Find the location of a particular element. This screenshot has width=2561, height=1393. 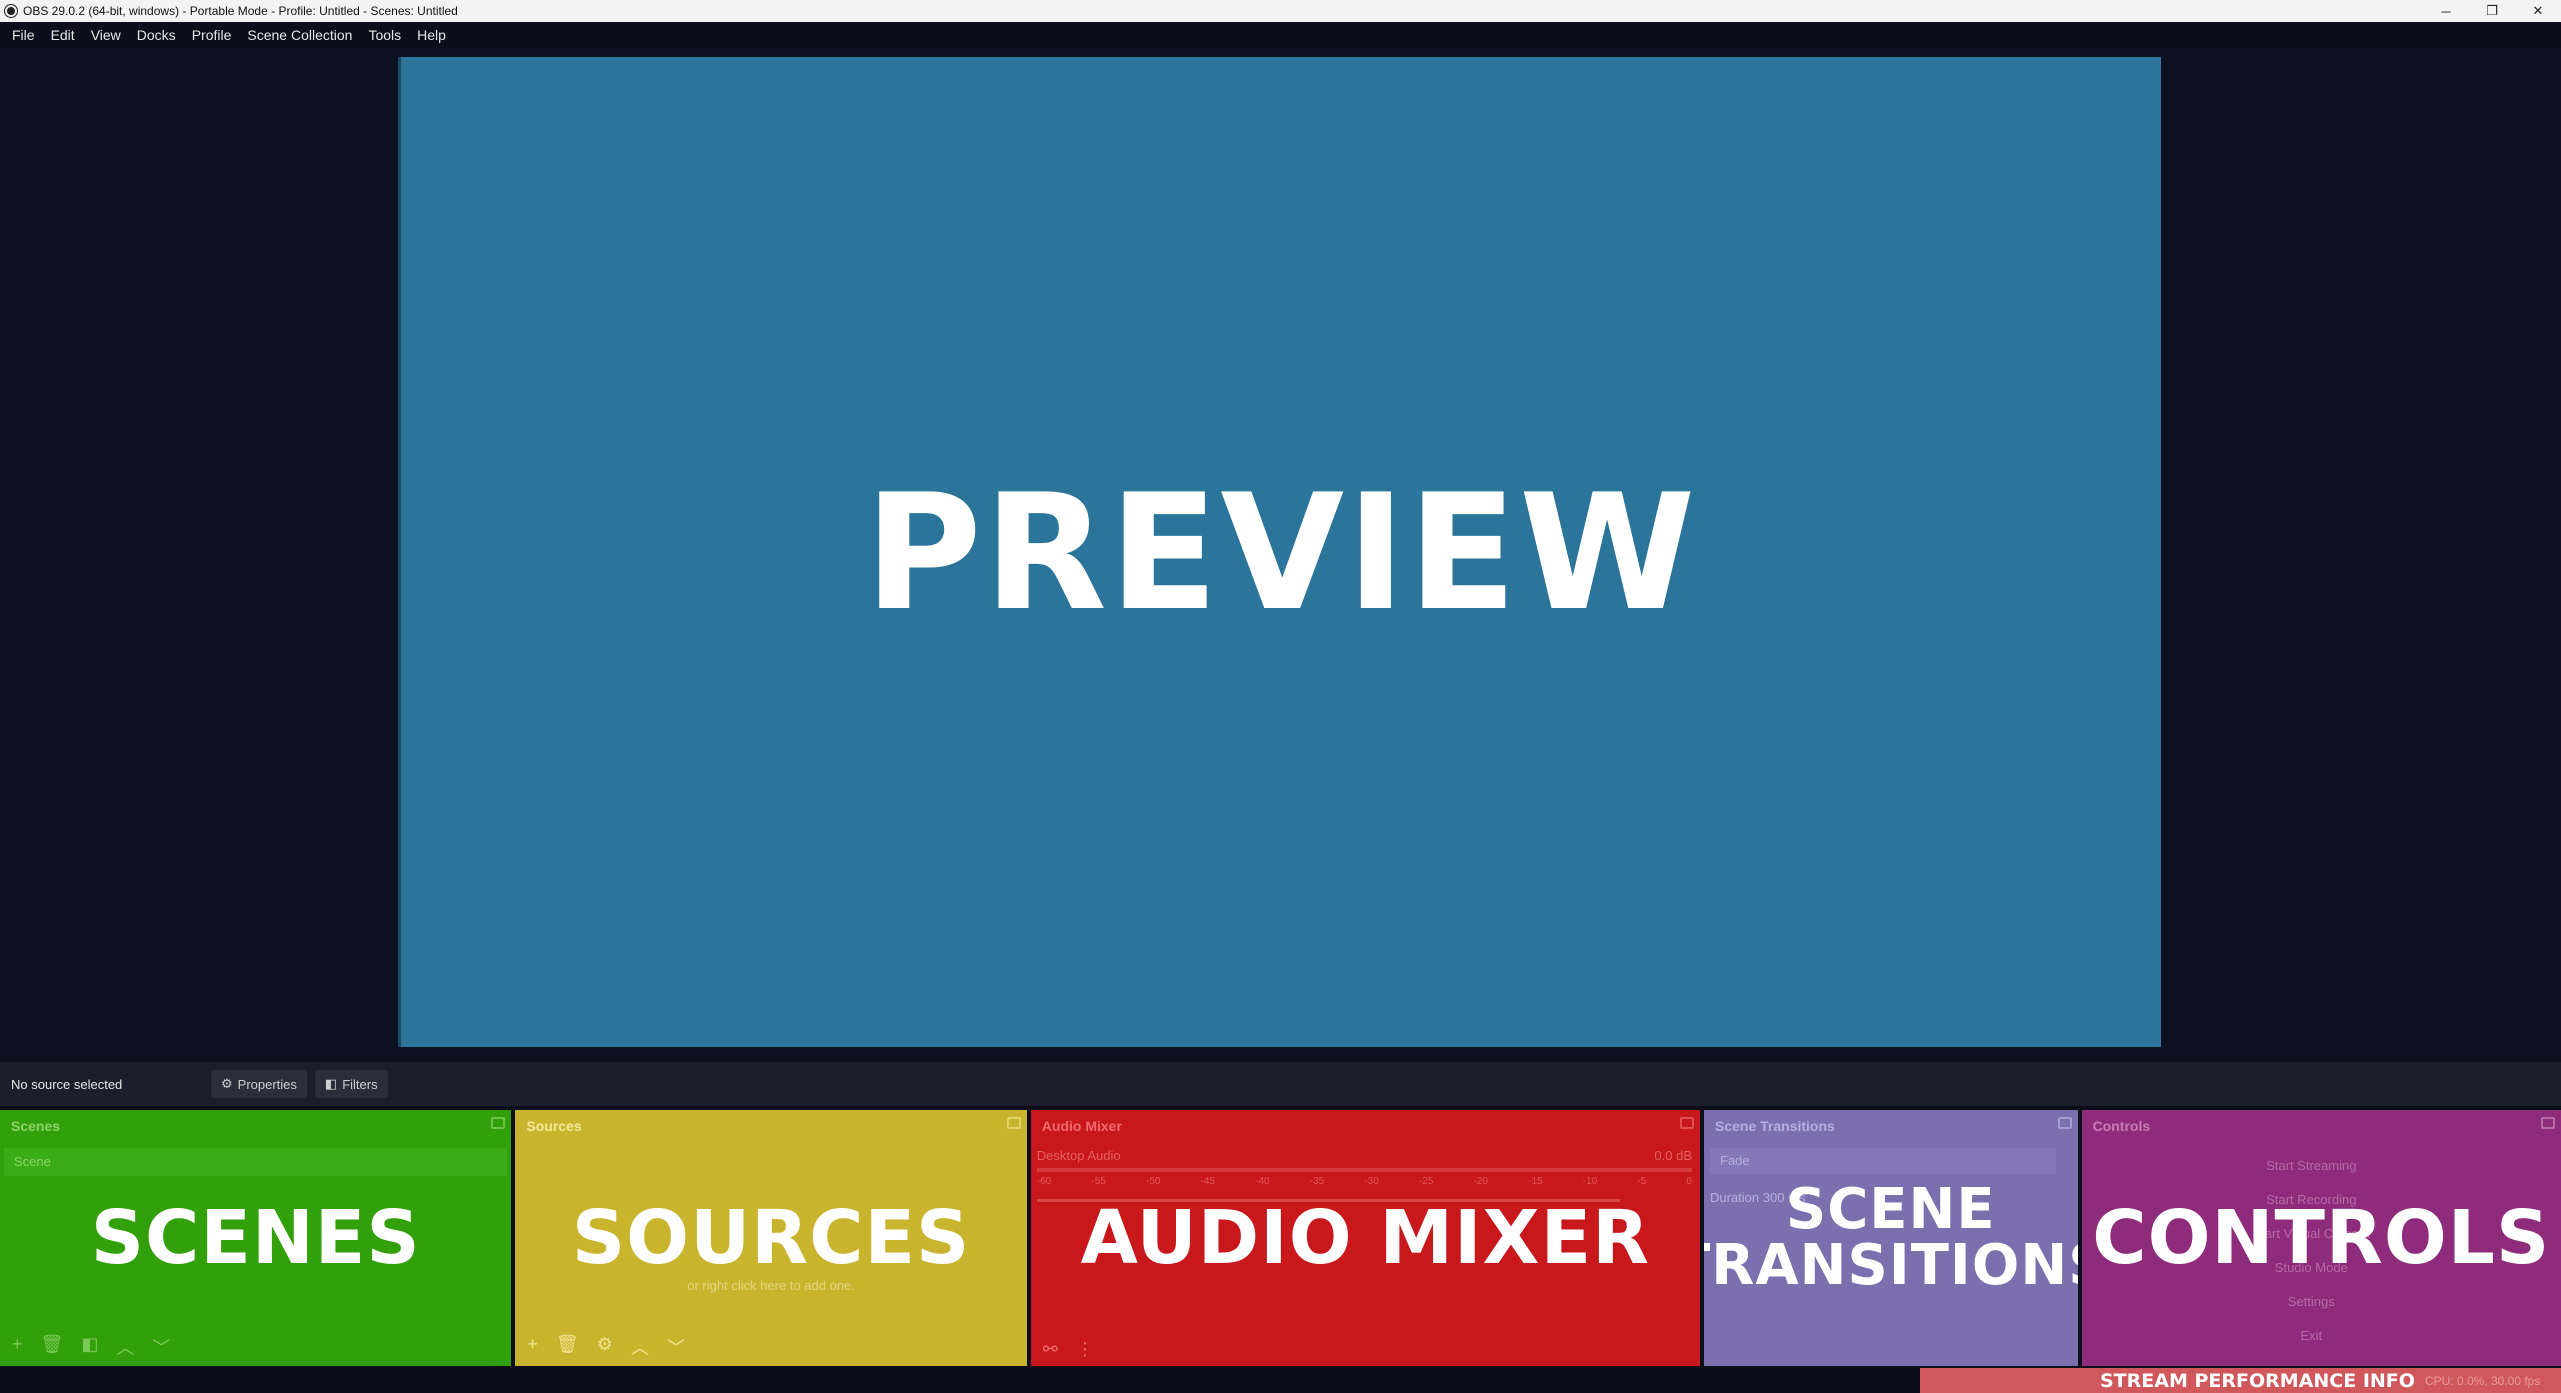

scene-transitions-label-line2: TRANSITIONS is located at coordinates (1891, 1265).